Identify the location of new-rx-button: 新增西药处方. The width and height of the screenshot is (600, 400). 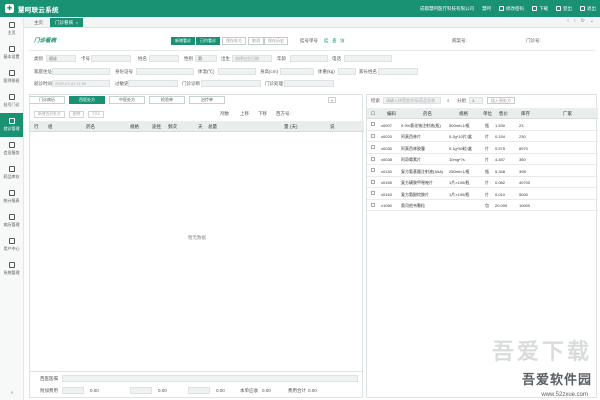
(49, 114).